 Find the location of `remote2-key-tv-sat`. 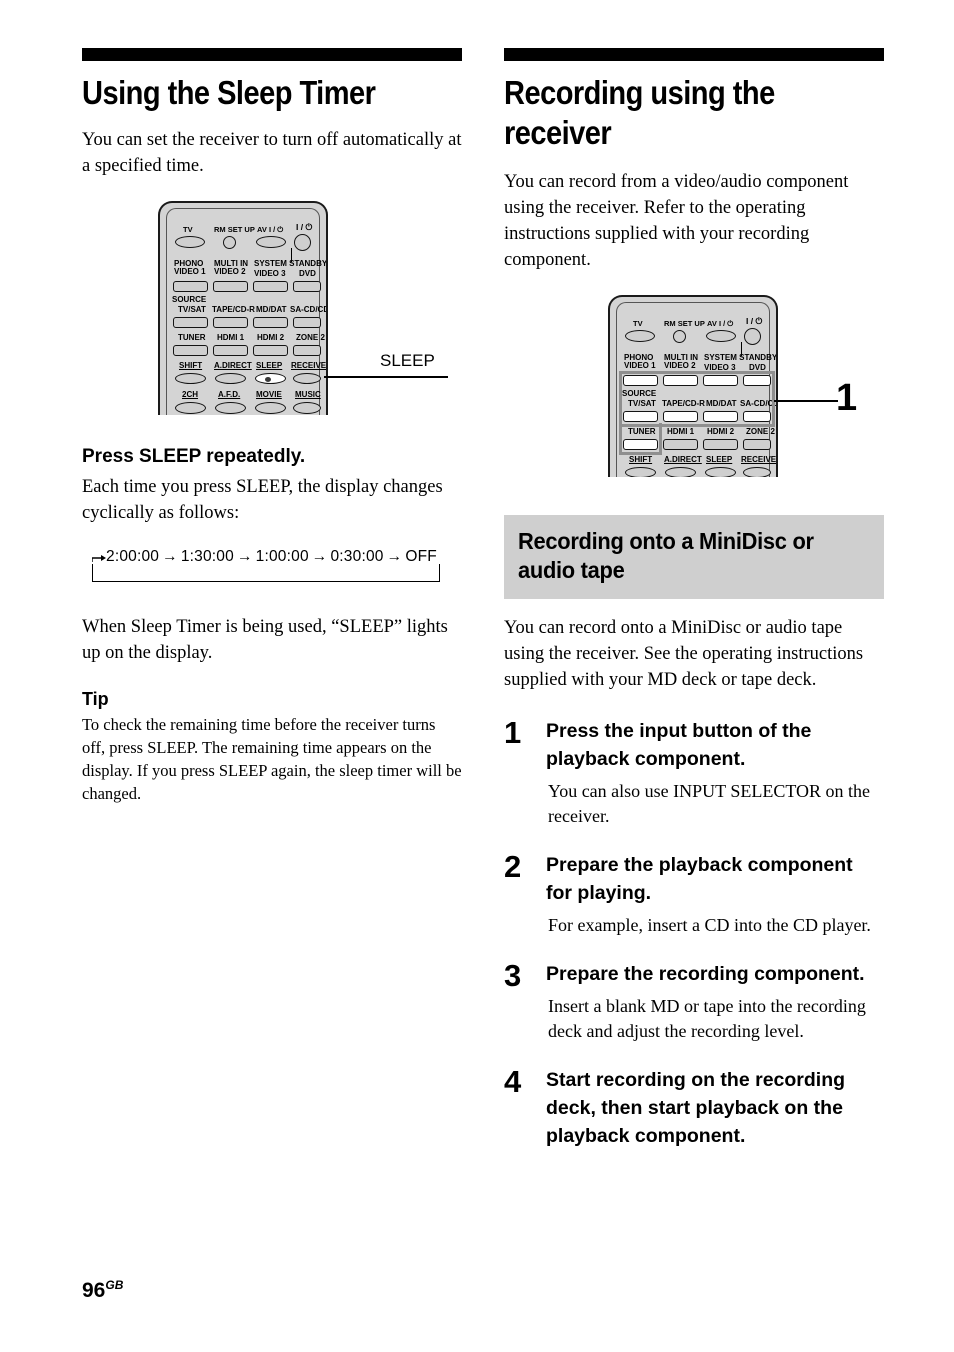

remote2-key-tv-sat is located at coordinates (640, 416).